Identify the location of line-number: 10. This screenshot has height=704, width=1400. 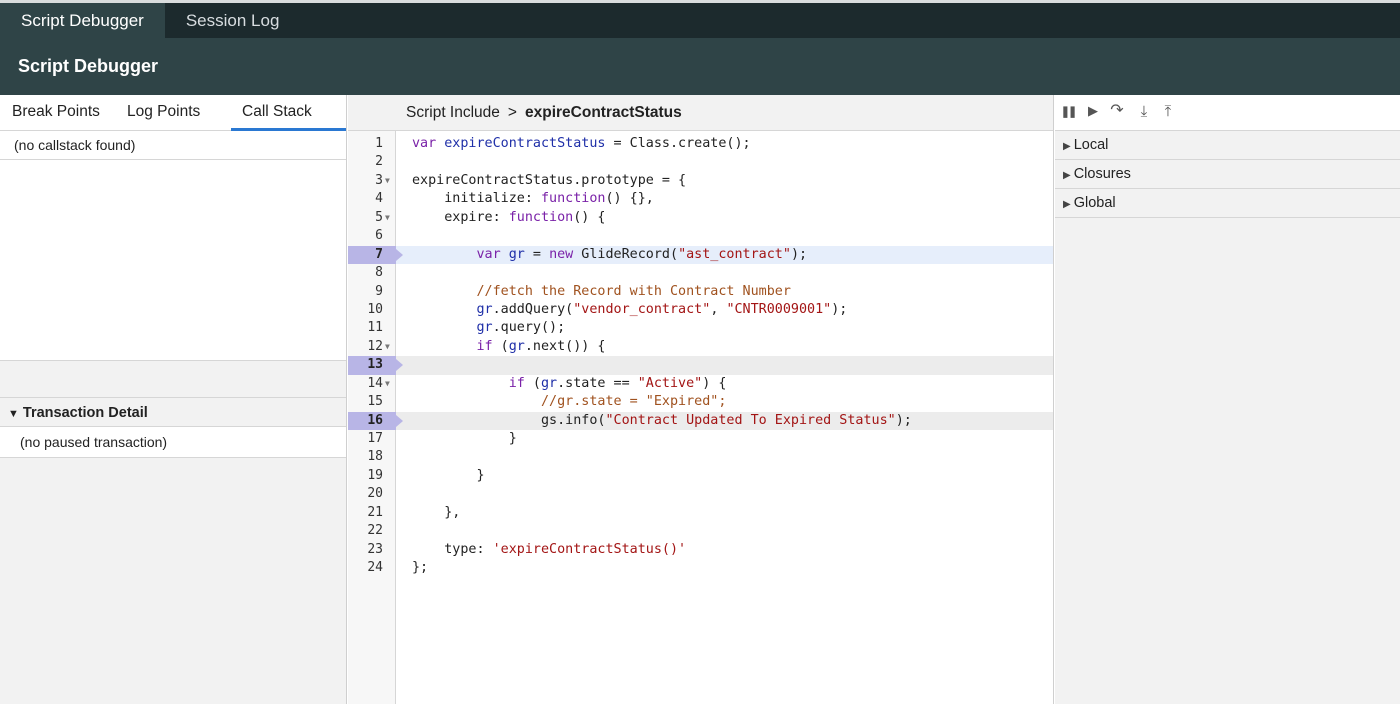
(372, 310).